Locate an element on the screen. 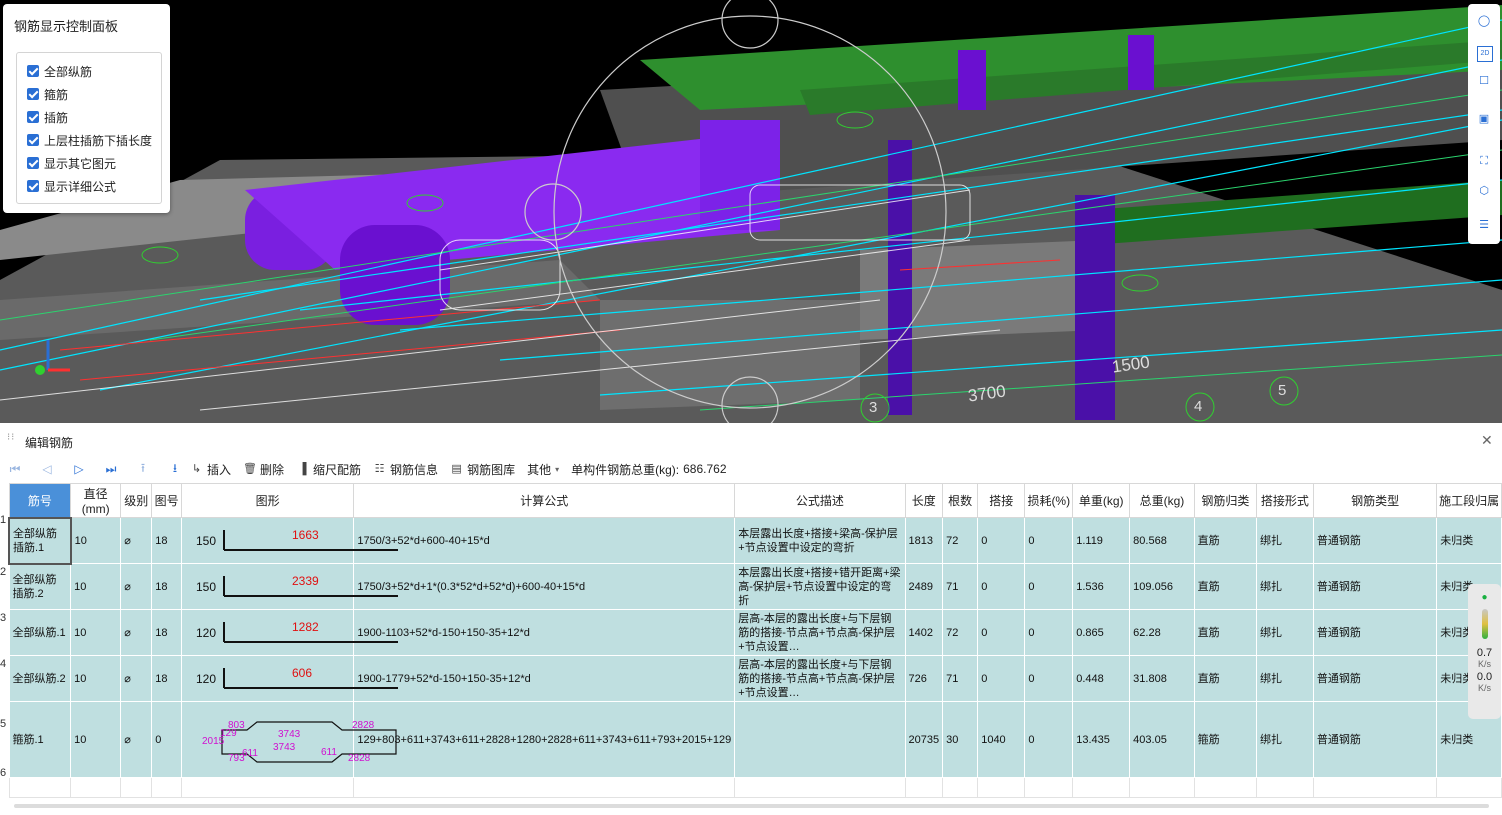 This screenshot has height=815, width=1502. first-record-icon: ⏮ is located at coordinates (15, 469).